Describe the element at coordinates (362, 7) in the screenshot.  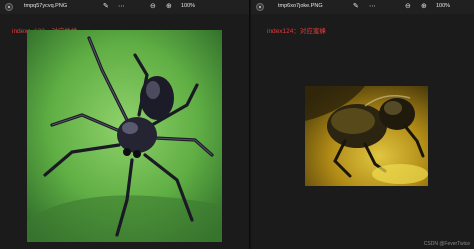
I see `right-title-bar: tmp6xo7joke.PNG ✎ ⋯ ⊖ ⊕ 100%` at that location.